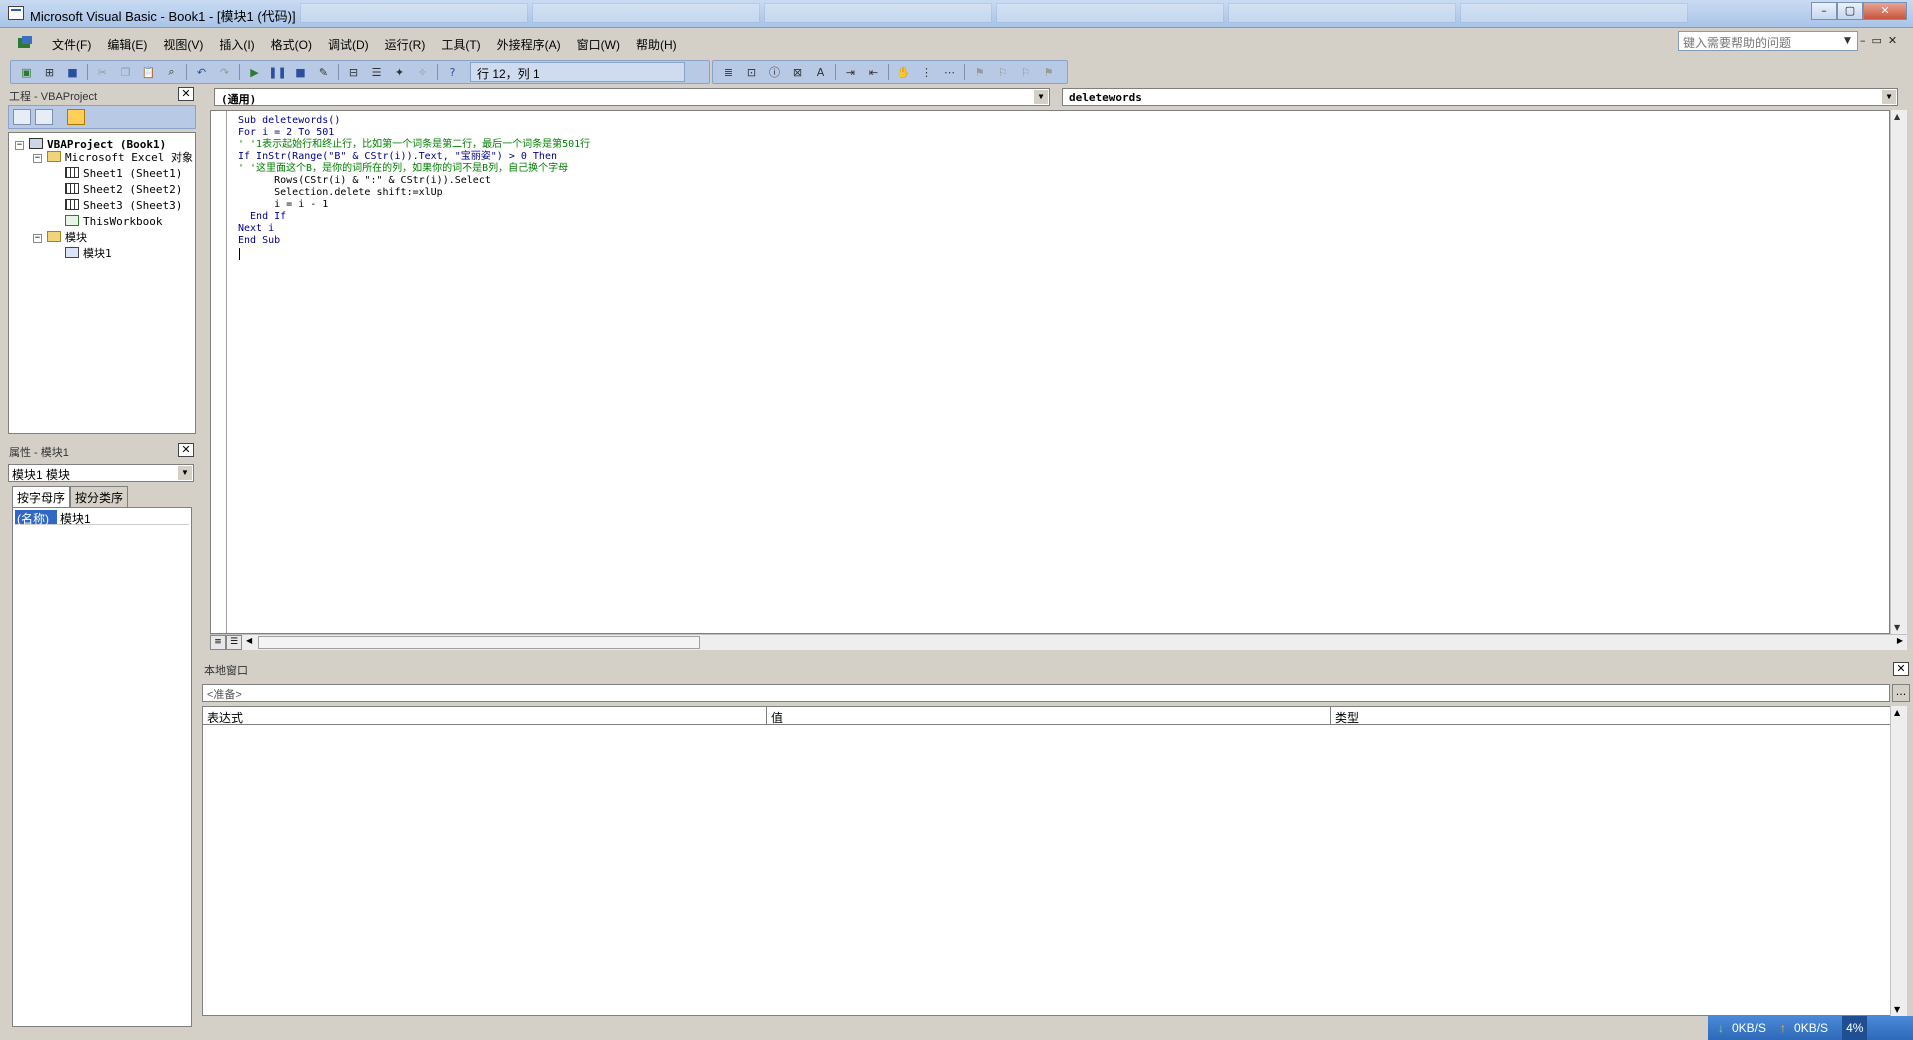  What do you see at coordinates (1850, 11) in the screenshot?
I see `restore-button: ▢` at bounding box center [1850, 11].